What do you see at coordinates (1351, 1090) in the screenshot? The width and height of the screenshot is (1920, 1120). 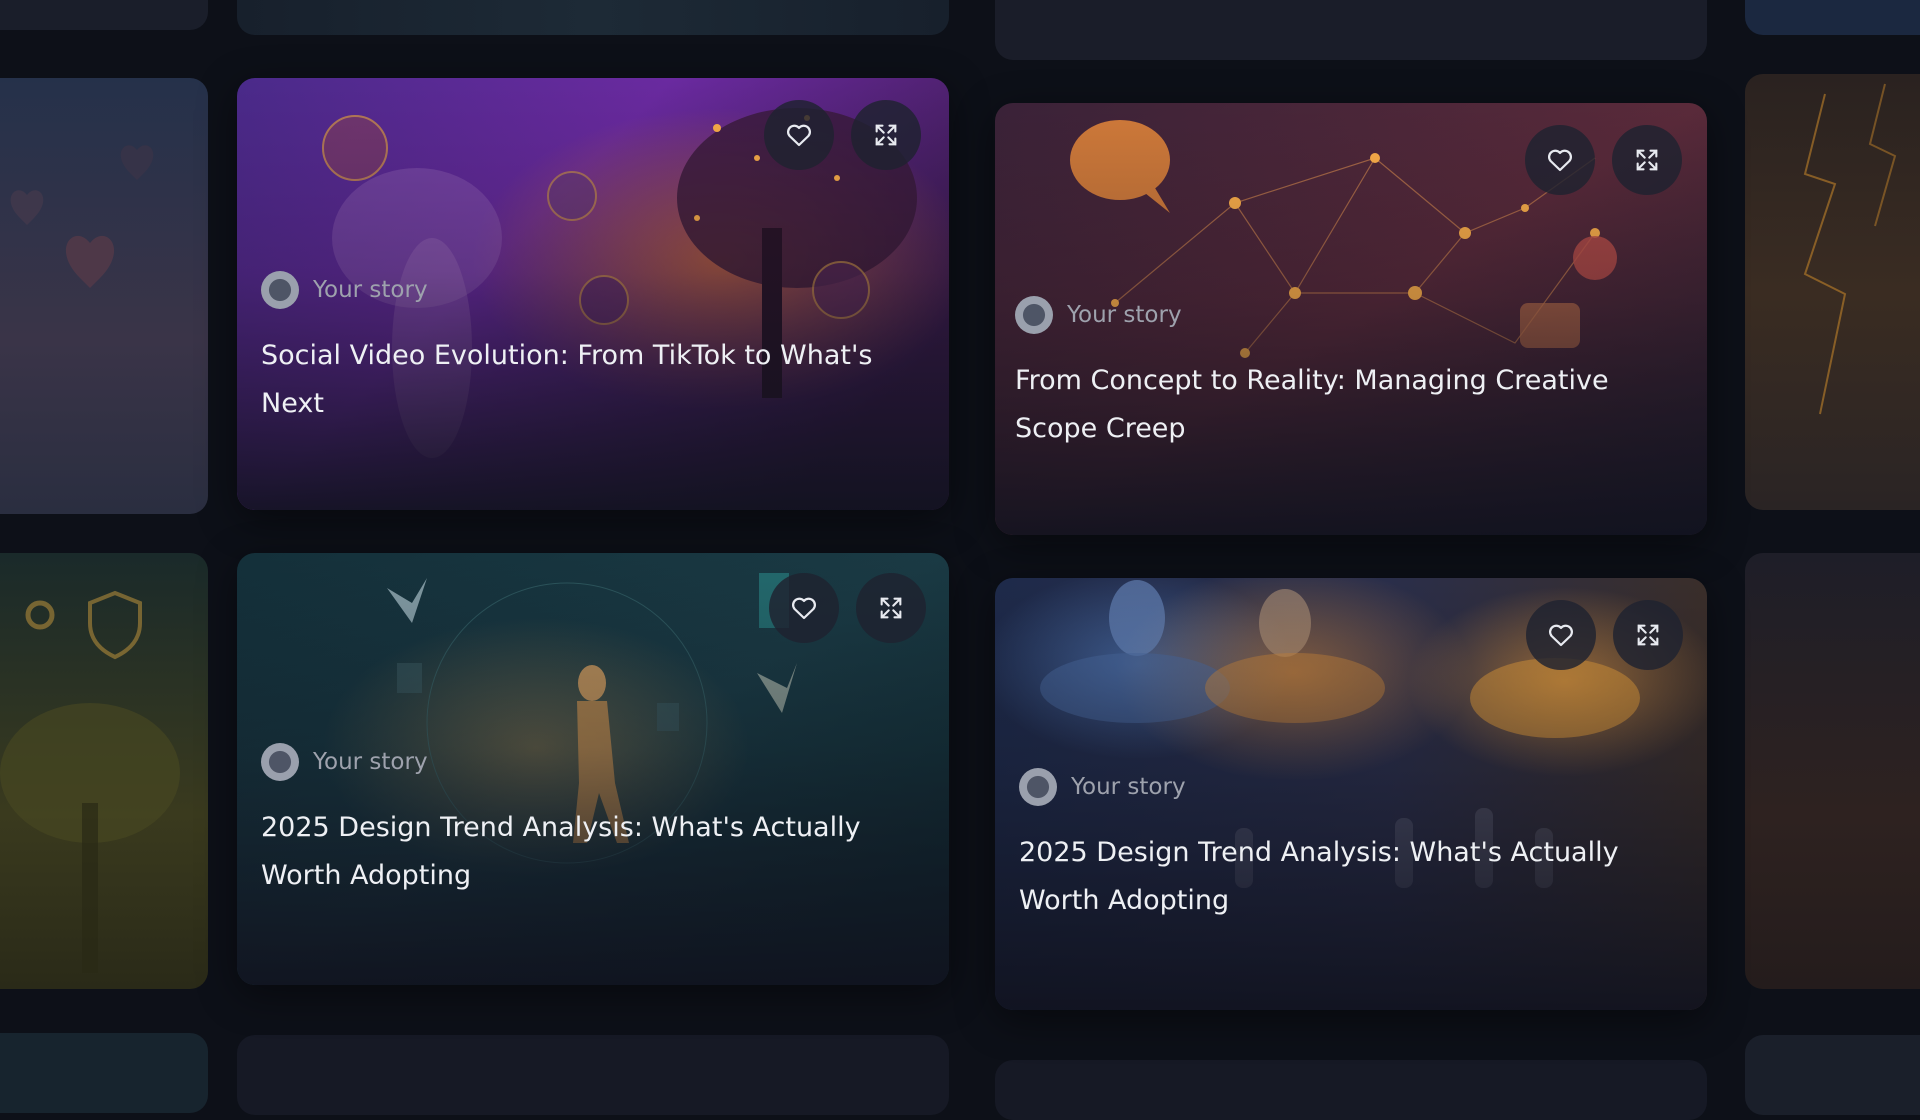 I see `partial-card-bottom-right` at bounding box center [1351, 1090].